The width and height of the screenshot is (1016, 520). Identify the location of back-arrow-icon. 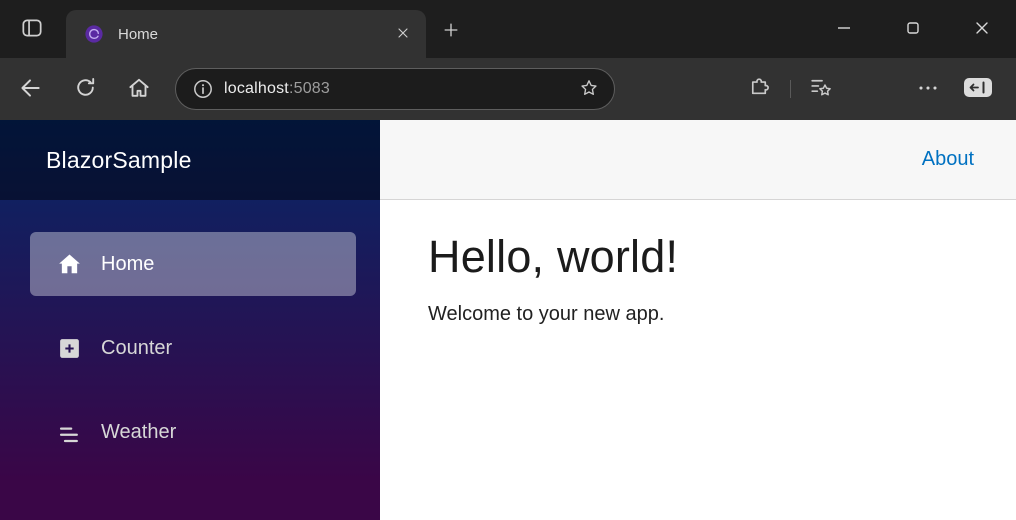
(30, 89).